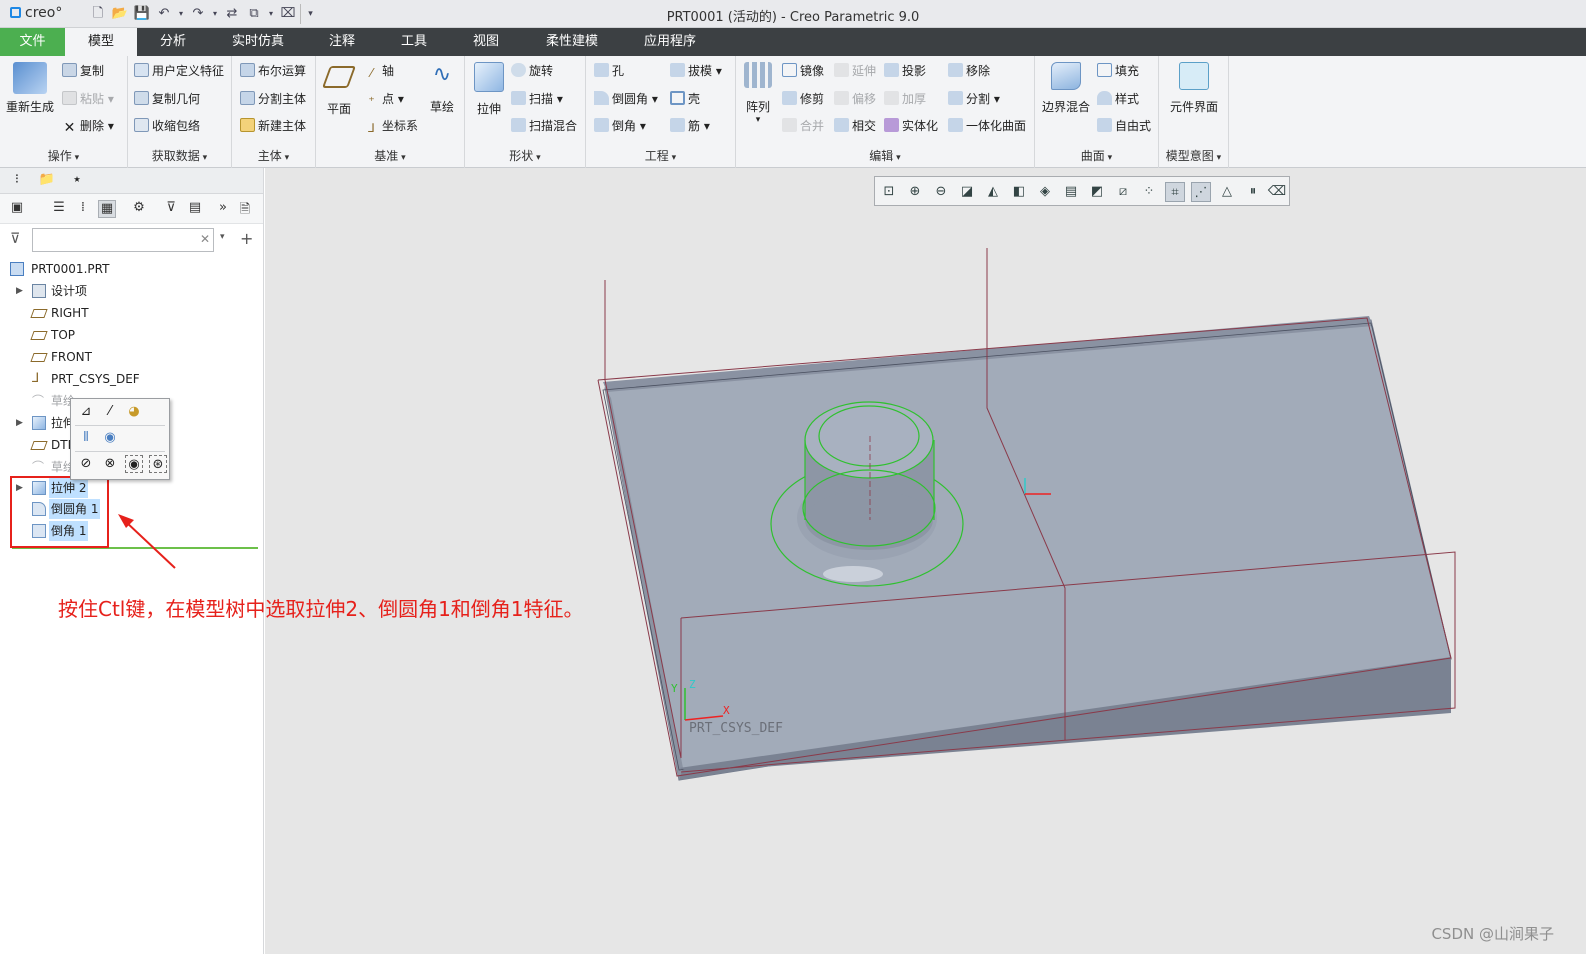  Describe the element at coordinates (489, 89) in the screenshot. I see `extrude-button: 拉伸` at that location.